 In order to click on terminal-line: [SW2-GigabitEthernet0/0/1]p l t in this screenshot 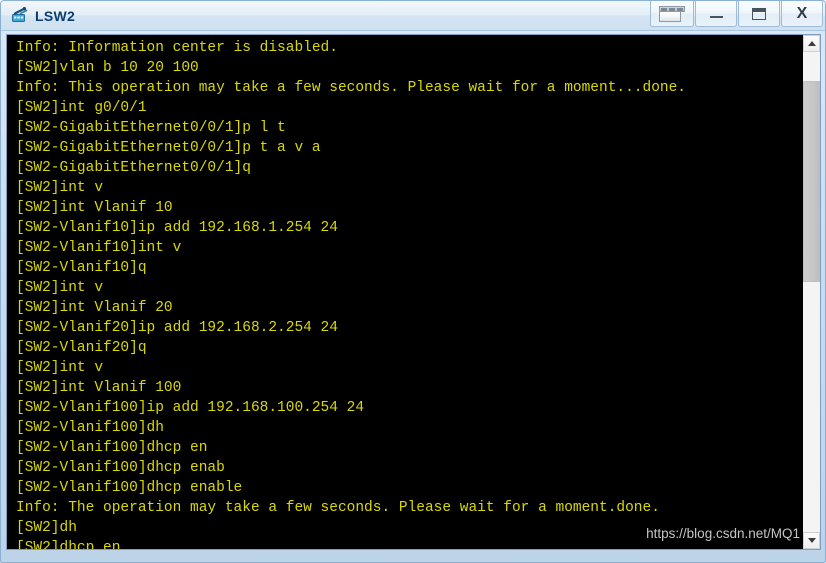, I will do `click(151, 128)`.